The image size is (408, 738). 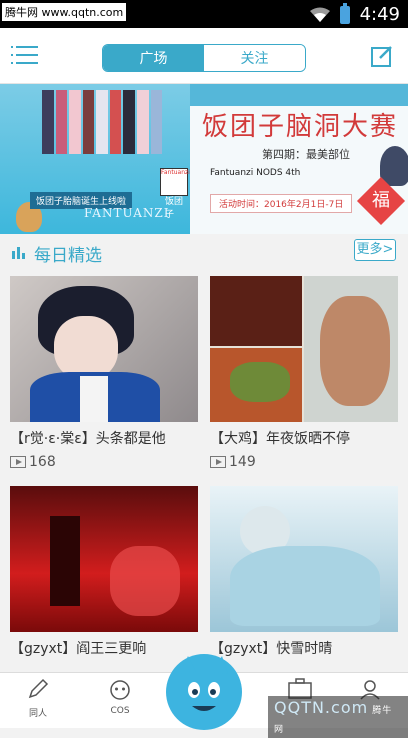 I want to click on feed-card: 【r觉·ε·棠ε】头条都是他 168, so click(x=104, y=373).